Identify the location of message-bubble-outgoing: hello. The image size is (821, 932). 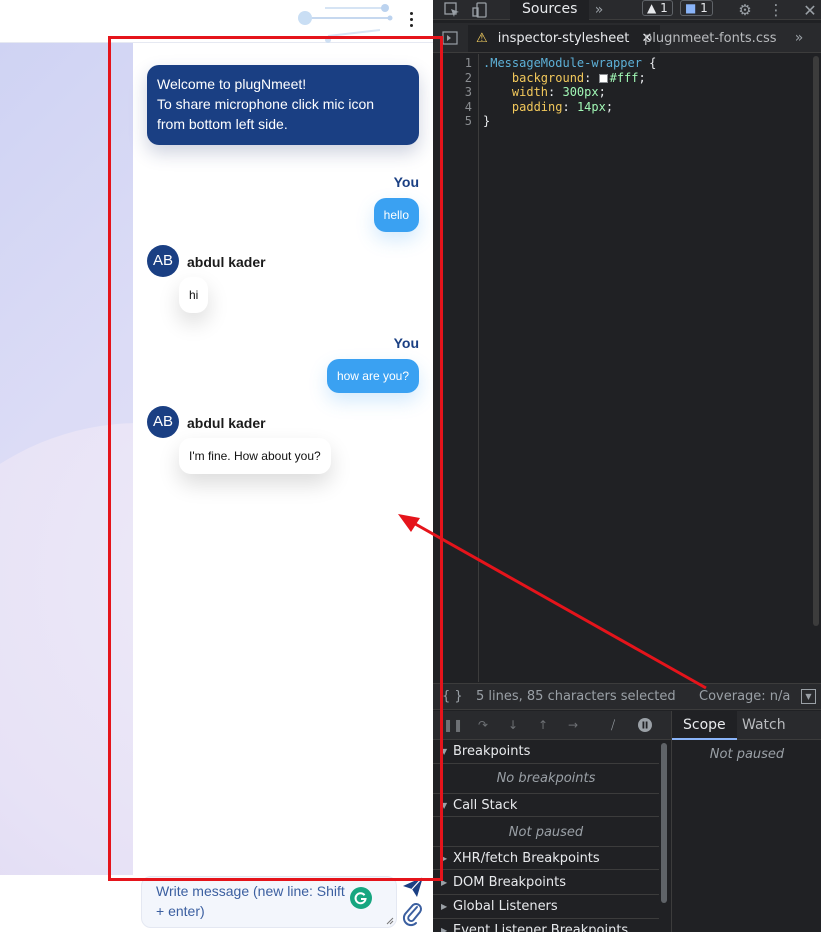
(396, 215).